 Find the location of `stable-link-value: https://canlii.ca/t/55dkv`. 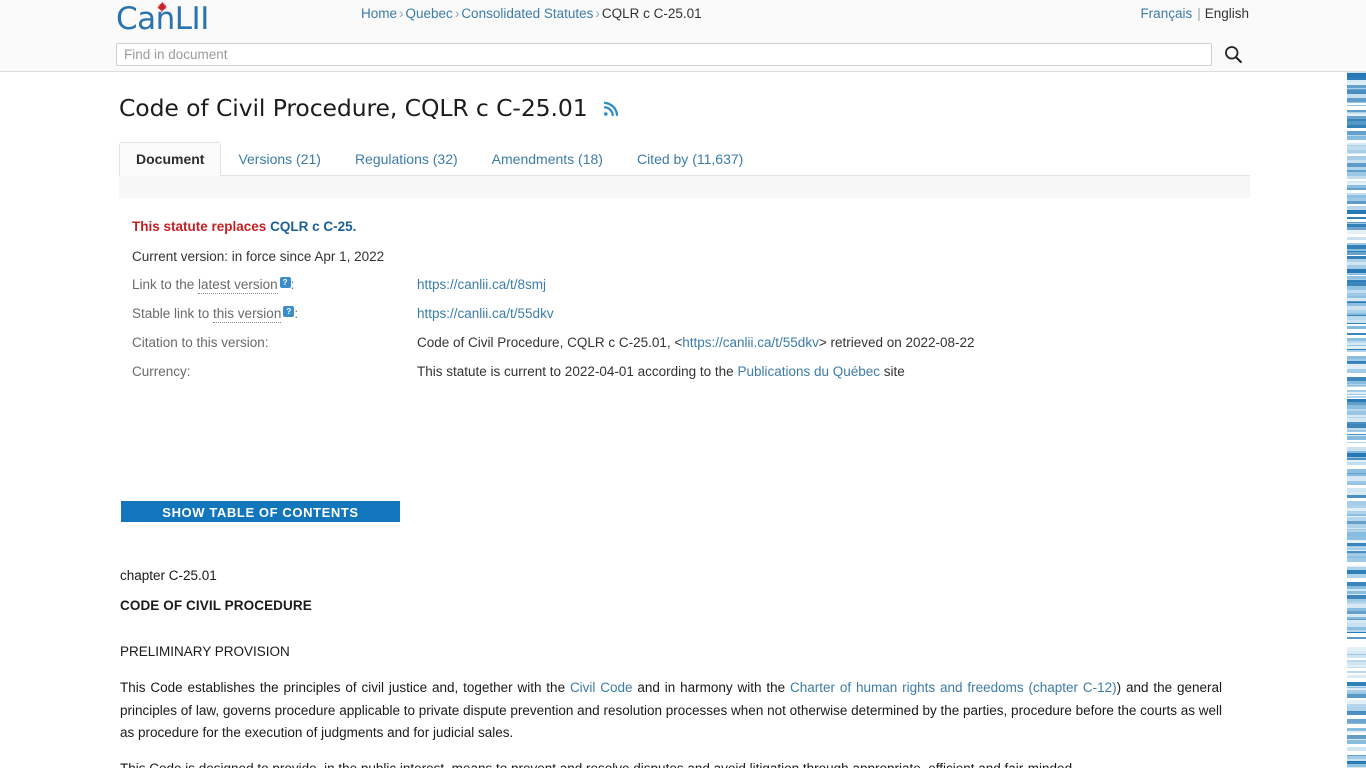

stable-link-value: https://canlii.ca/t/55dkv is located at coordinates (485, 313).